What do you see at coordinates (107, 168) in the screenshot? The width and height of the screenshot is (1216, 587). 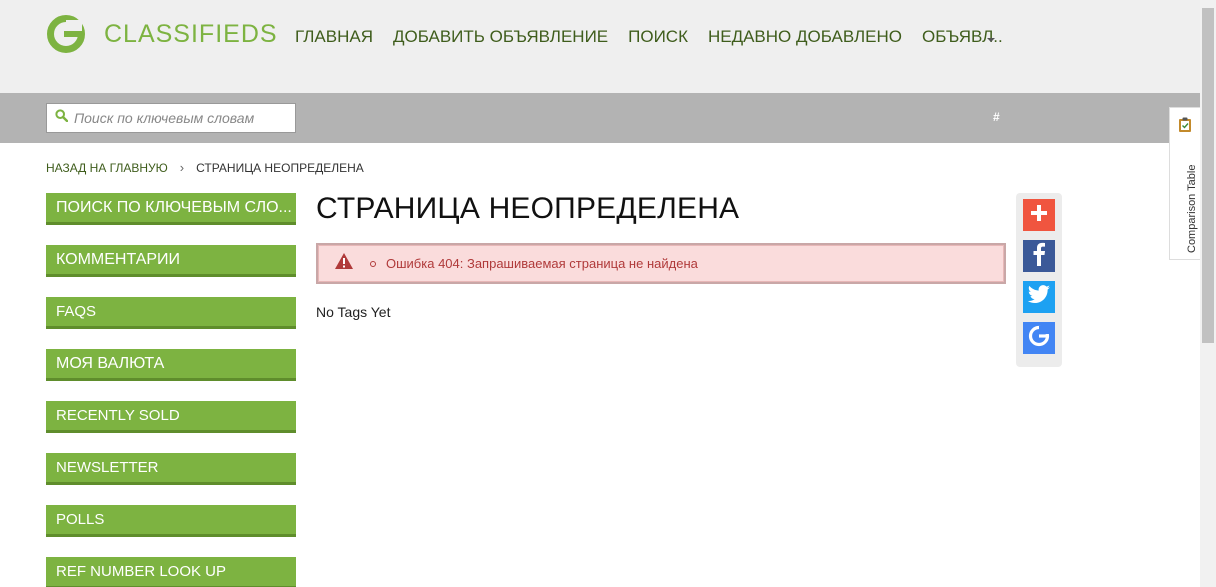 I see `breadcrumb-home-link: НАЗАД НА ГЛАВНУЮ` at bounding box center [107, 168].